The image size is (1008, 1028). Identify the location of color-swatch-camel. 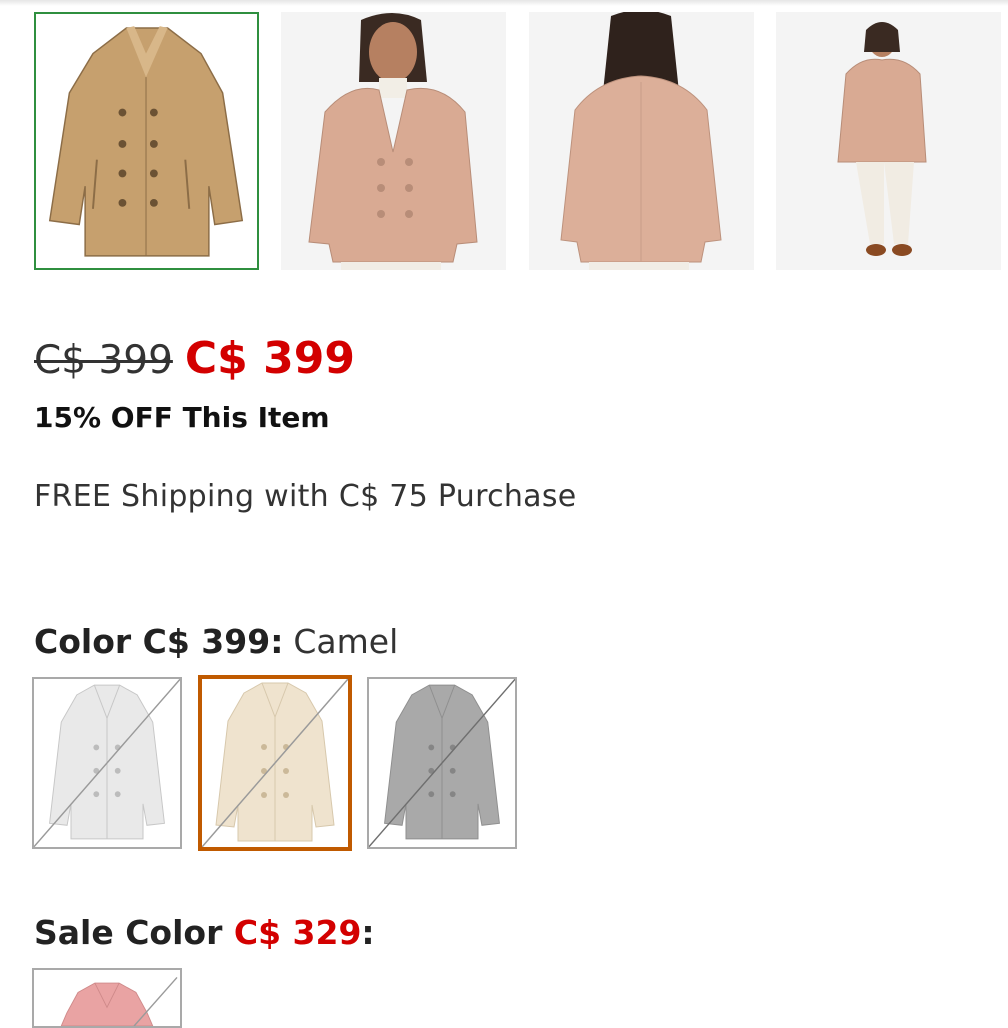
(275, 763).